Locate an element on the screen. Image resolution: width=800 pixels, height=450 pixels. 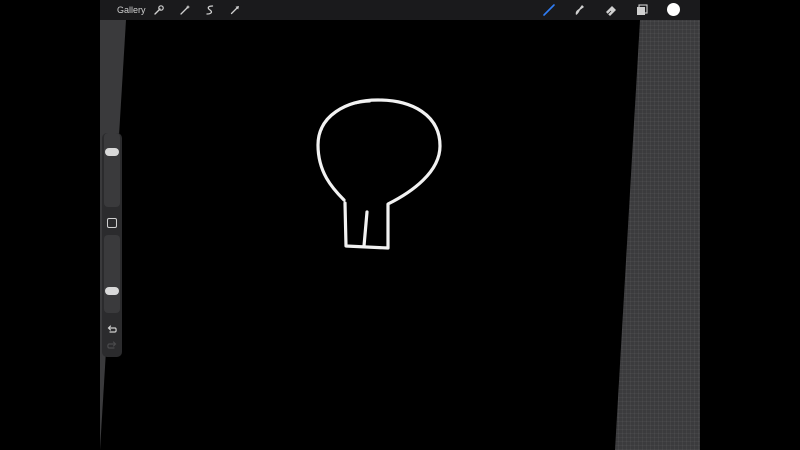
top-toolbar: Gallery is located at coordinates (400, 10).